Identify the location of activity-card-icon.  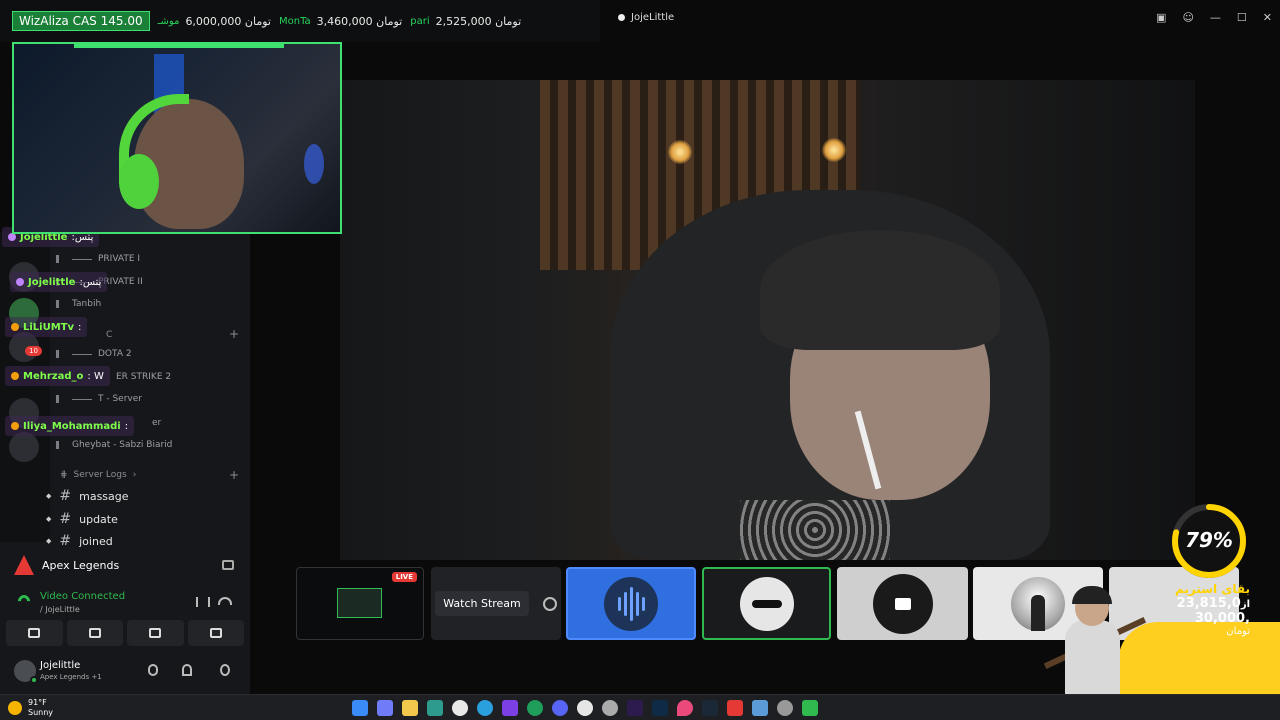
(228, 565).